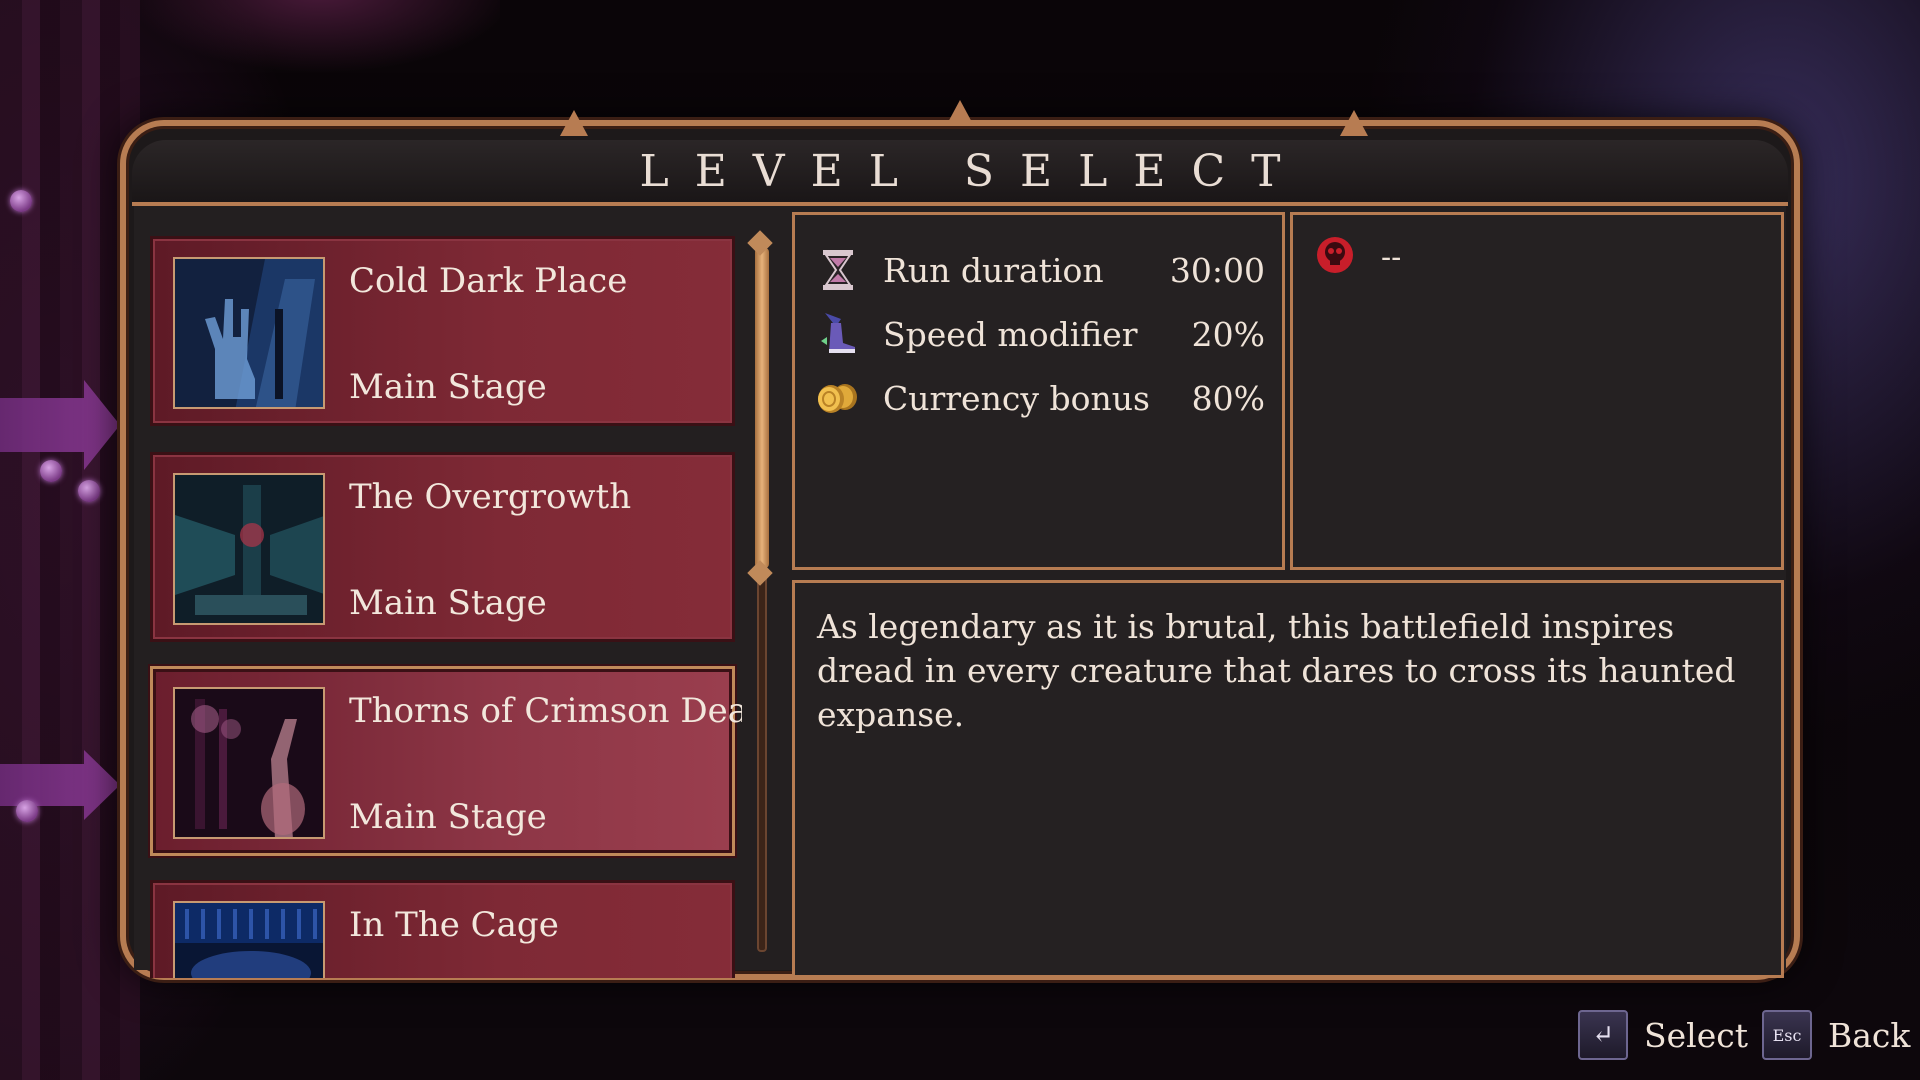 The image size is (1920, 1080). What do you see at coordinates (442, 331) in the screenshot?
I see `level-card: Cold Dark Place Main Stage` at bounding box center [442, 331].